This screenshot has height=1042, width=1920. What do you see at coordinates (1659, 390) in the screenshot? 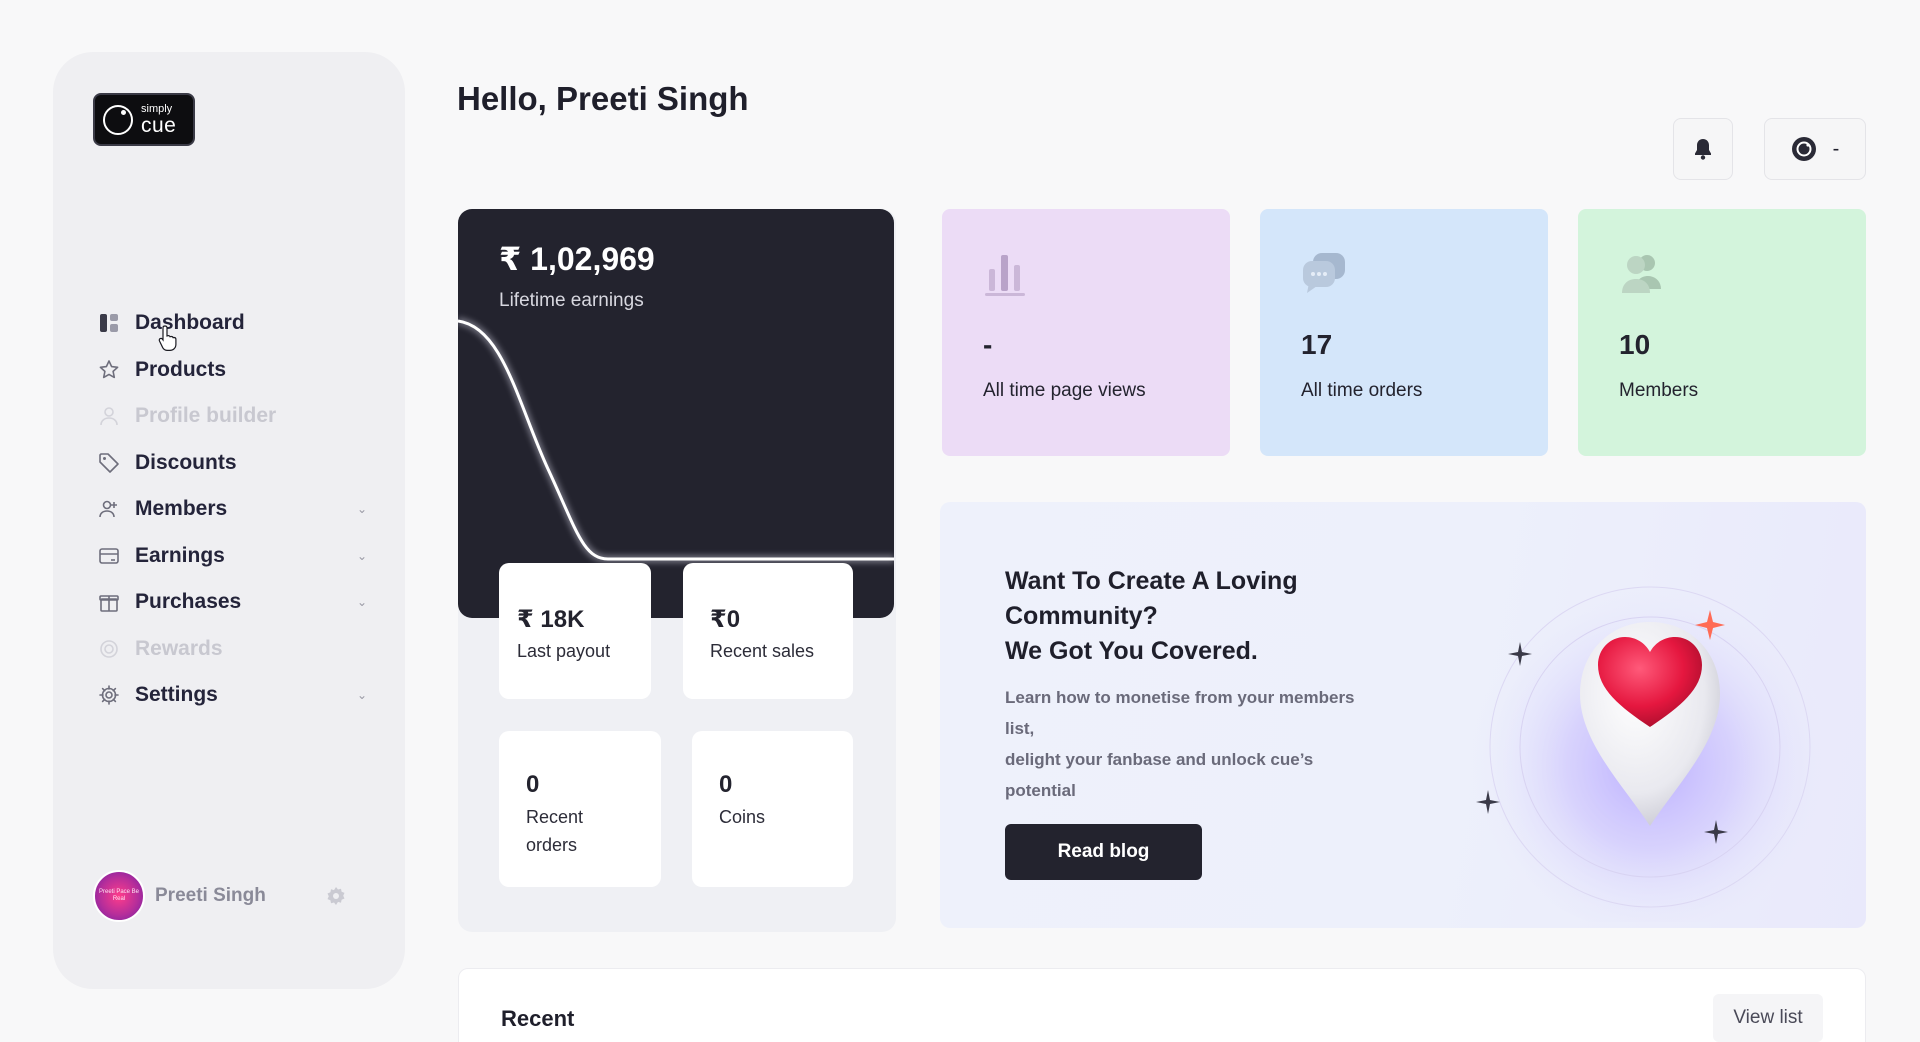
I see `members-label: Members` at bounding box center [1659, 390].